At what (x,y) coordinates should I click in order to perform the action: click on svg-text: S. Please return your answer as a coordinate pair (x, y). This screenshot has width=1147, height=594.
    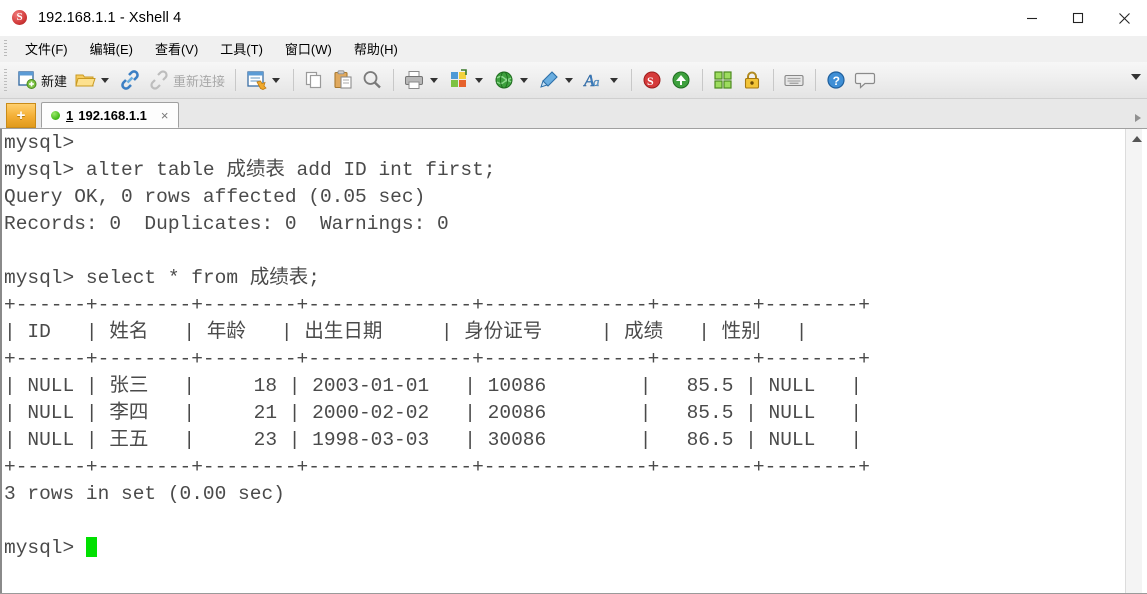
    Looking at the image, I should click on (650, 81).